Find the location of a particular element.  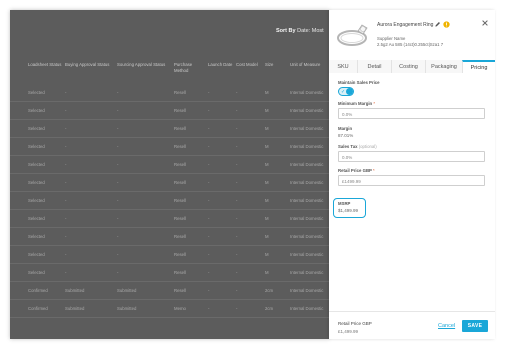

column-header: Sourcing Approval Status is located at coordinates (144, 65).